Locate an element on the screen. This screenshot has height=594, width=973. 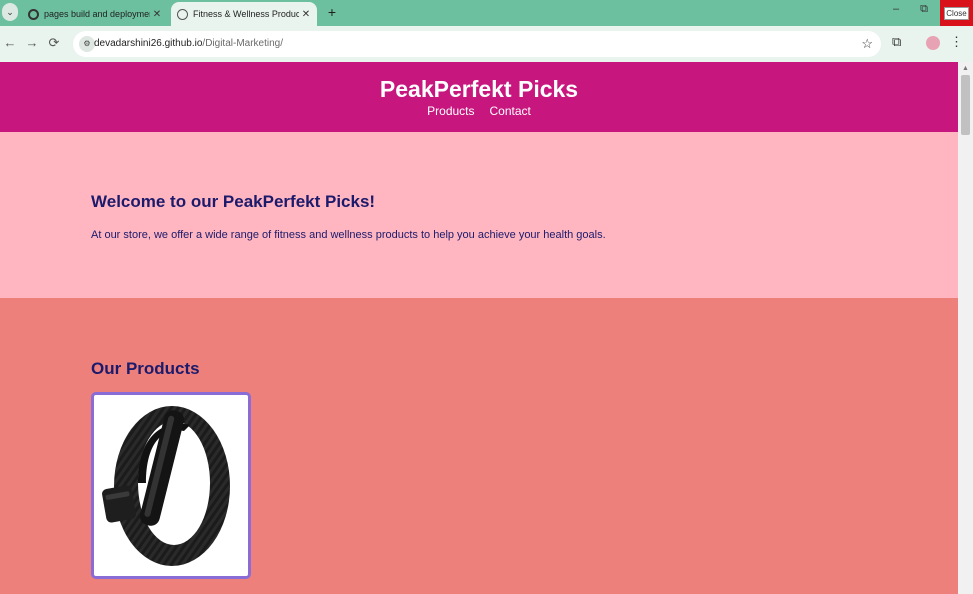
minimize-button: – is located at coordinates (896, 9).